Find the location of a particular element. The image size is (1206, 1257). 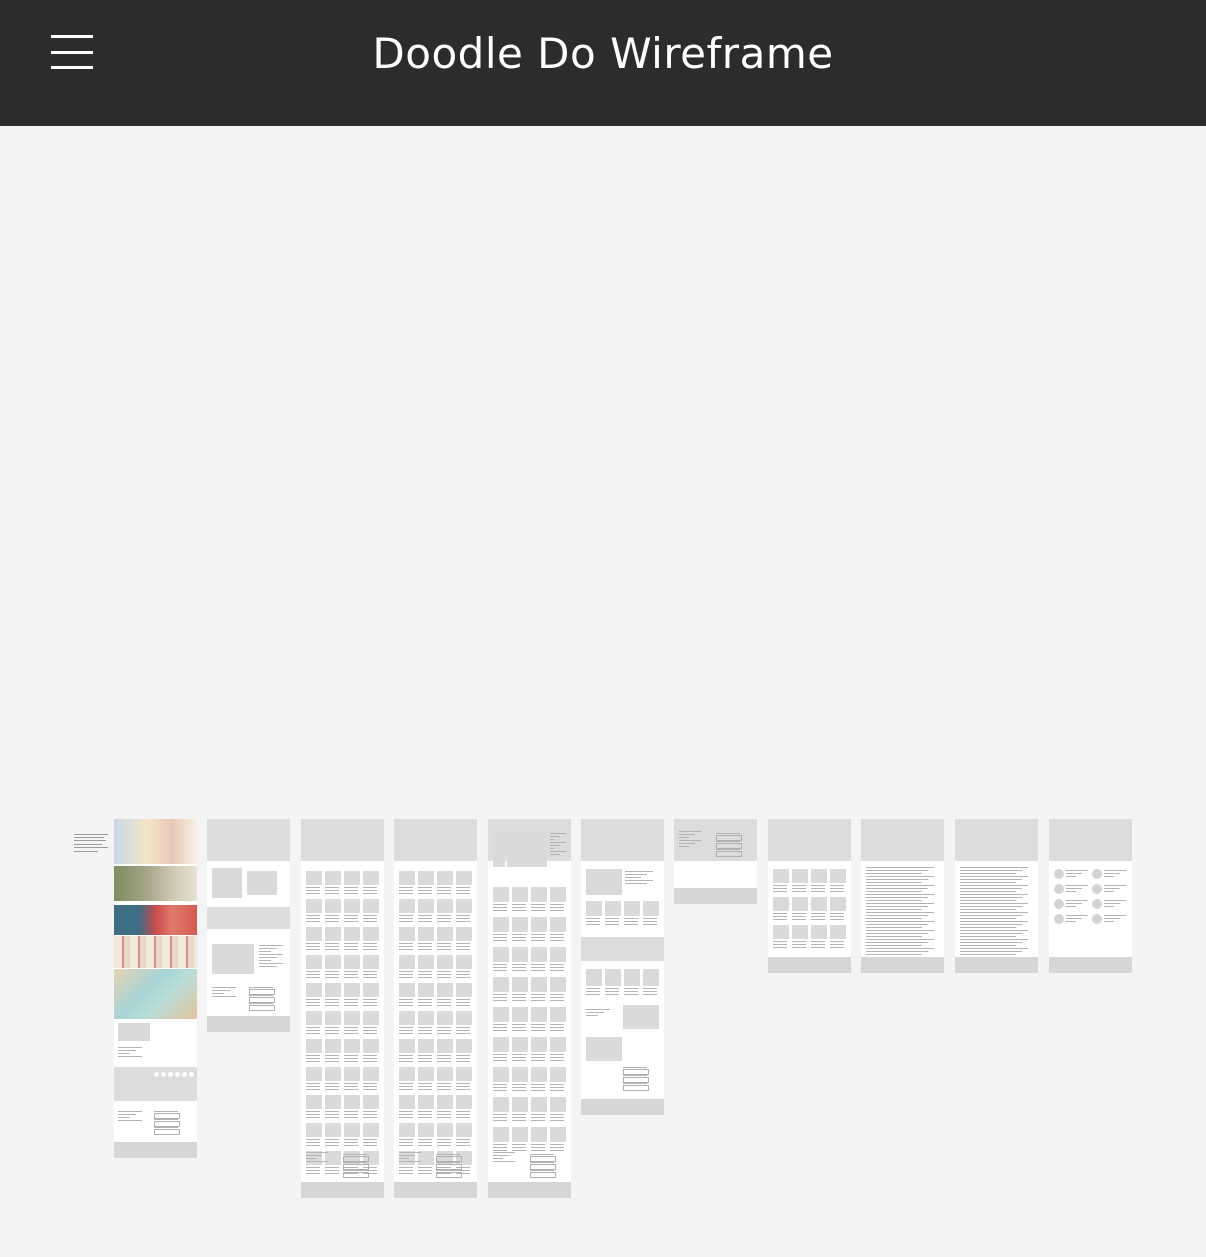

page-title: Doodle Do Wireframe is located at coordinates (603, 53).